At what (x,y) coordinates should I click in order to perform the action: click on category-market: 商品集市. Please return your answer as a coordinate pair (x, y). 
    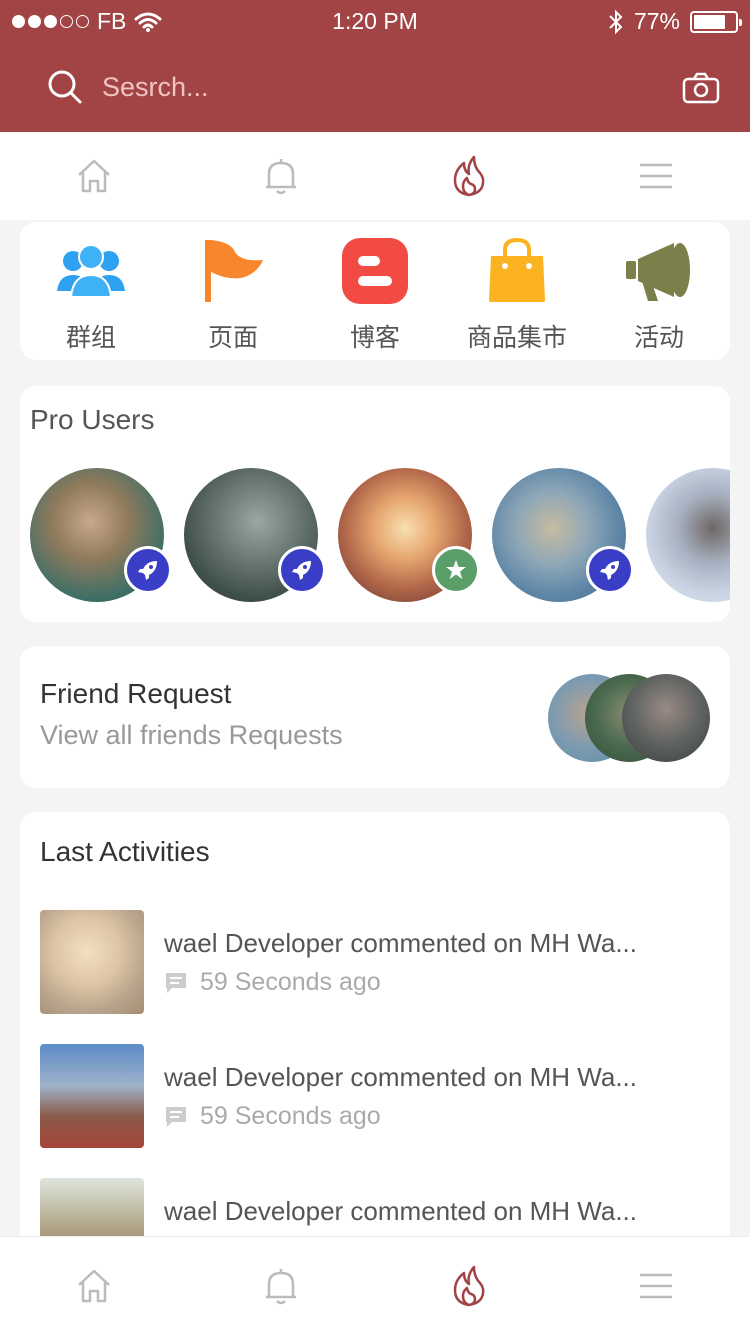
    Looking at the image, I should click on (517, 298).